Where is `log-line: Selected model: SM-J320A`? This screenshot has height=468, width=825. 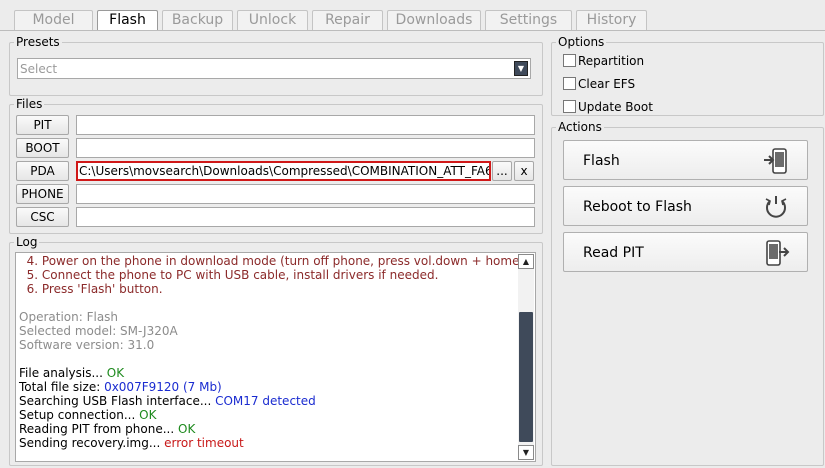
log-line: Selected model: SM-J320A is located at coordinates (266, 331).